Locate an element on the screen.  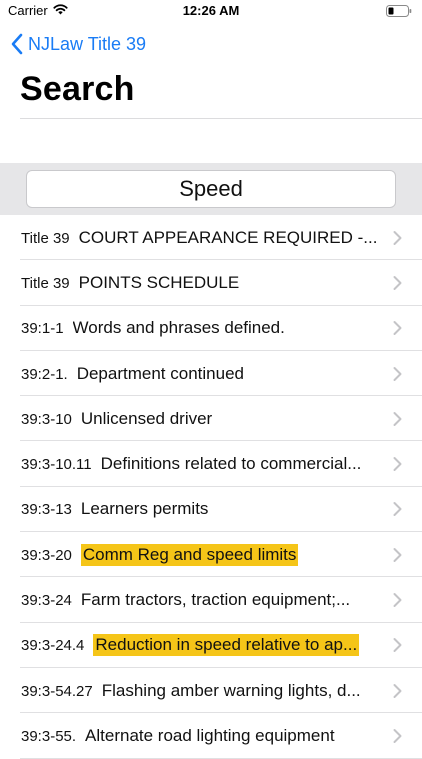
section-title: POINTS SCHEDULE is located at coordinates (159, 282).